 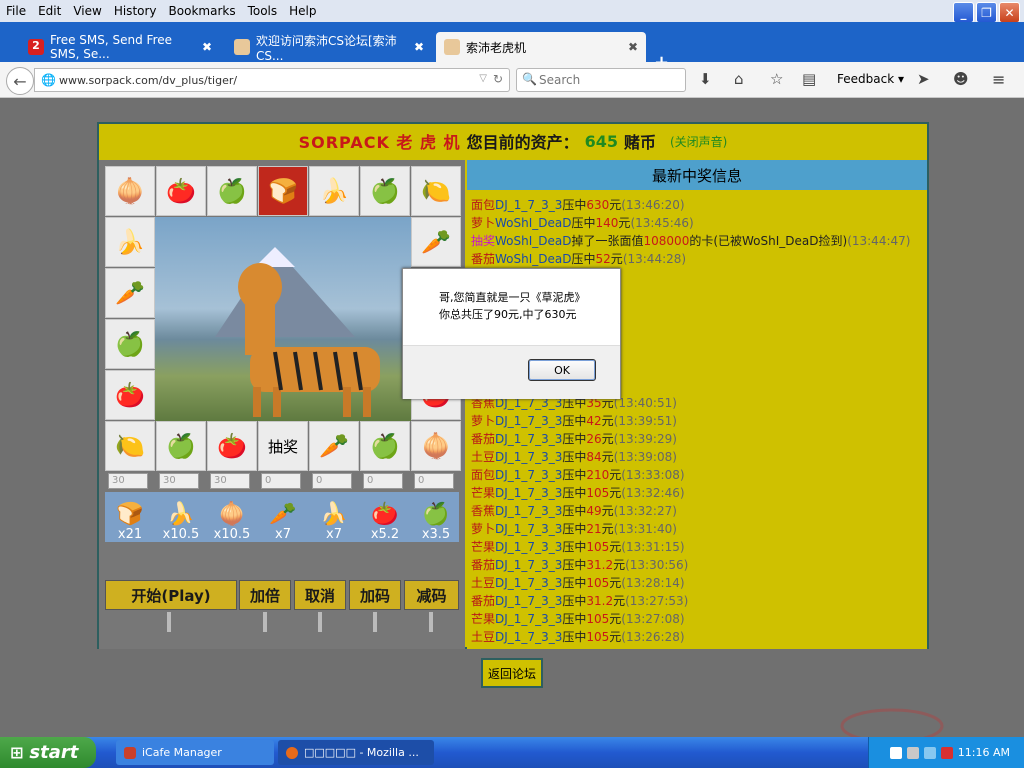 What do you see at coordinates (436, 517) in the screenshot?
I see `payout-item: 🍏 x3.5` at bounding box center [436, 517].